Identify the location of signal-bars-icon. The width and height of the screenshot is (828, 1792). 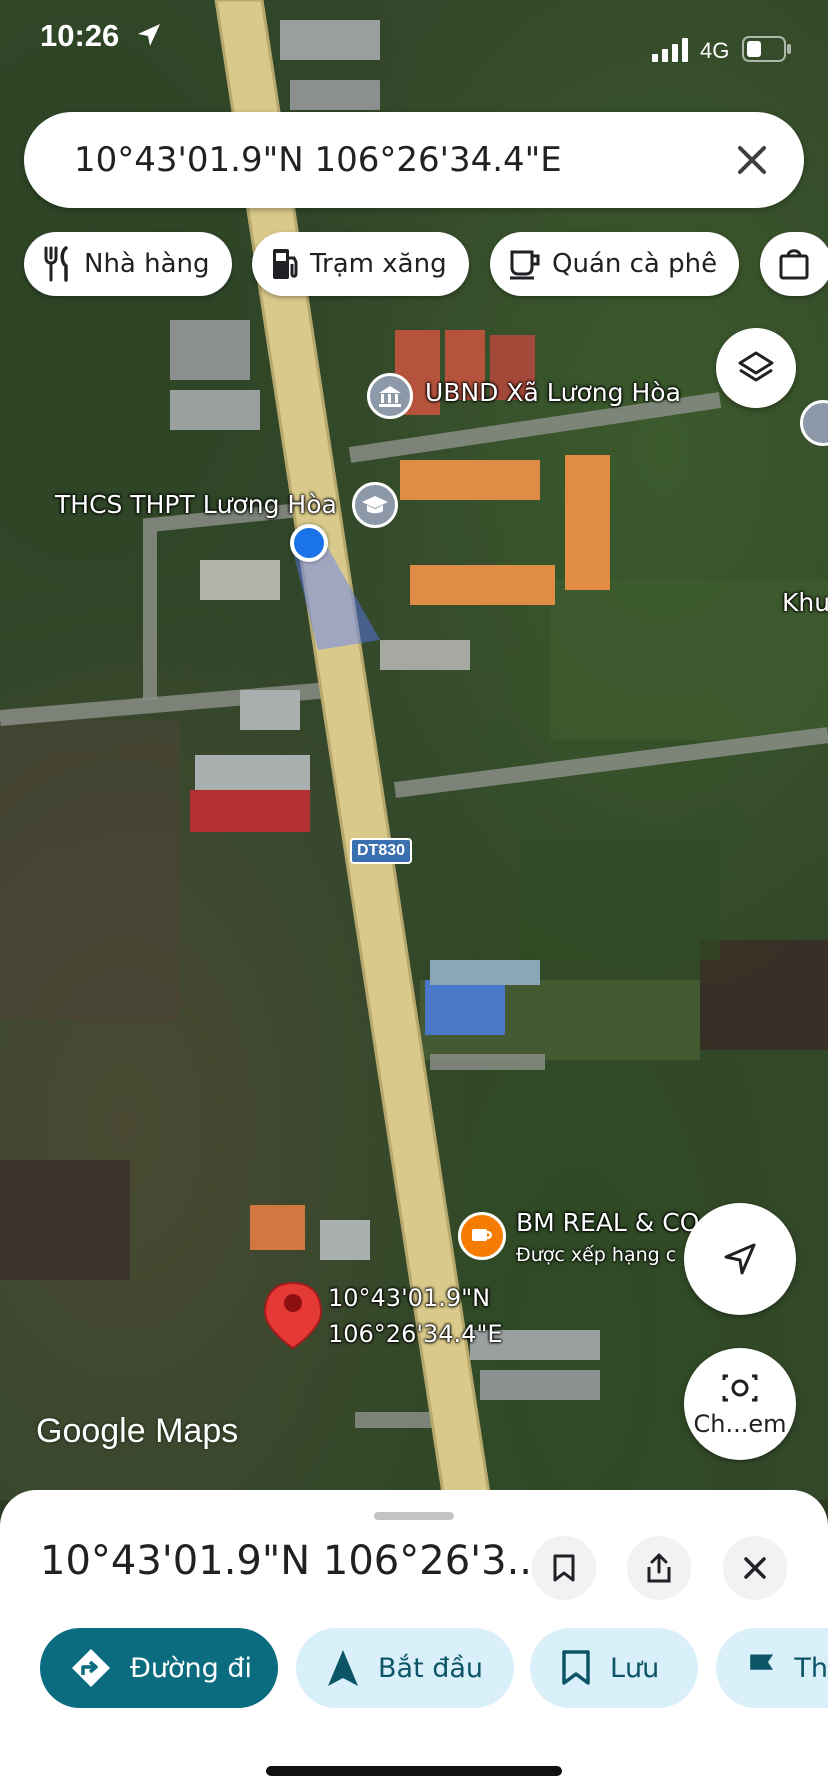
(670, 50).